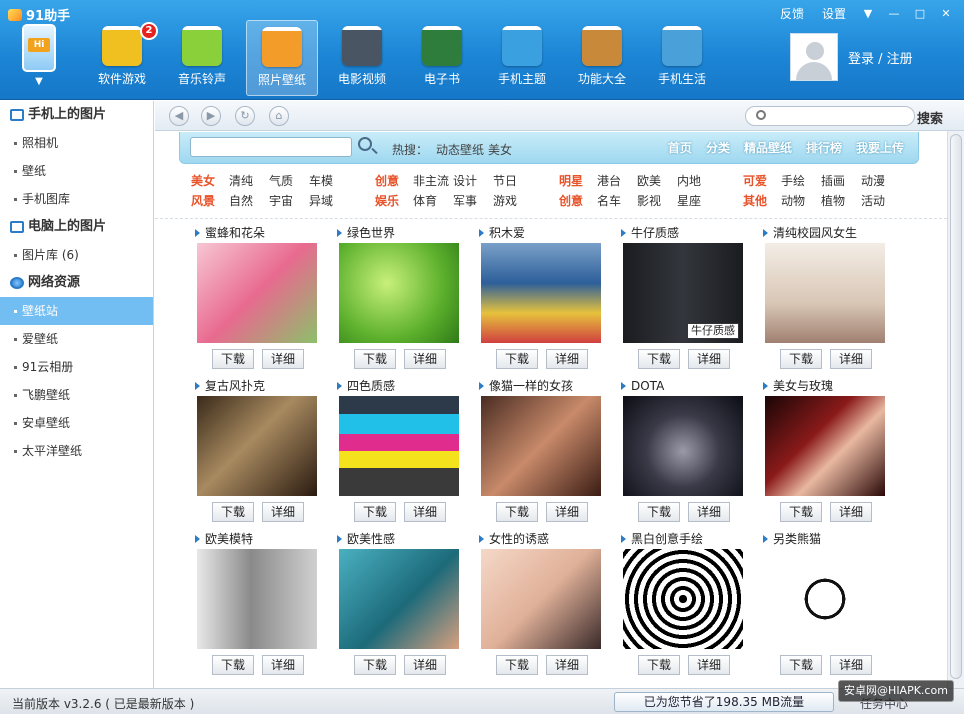  Describe the element at coordinates (282, 58) in the screenshot. I see `tab-2: 照片壁纸` at that location.